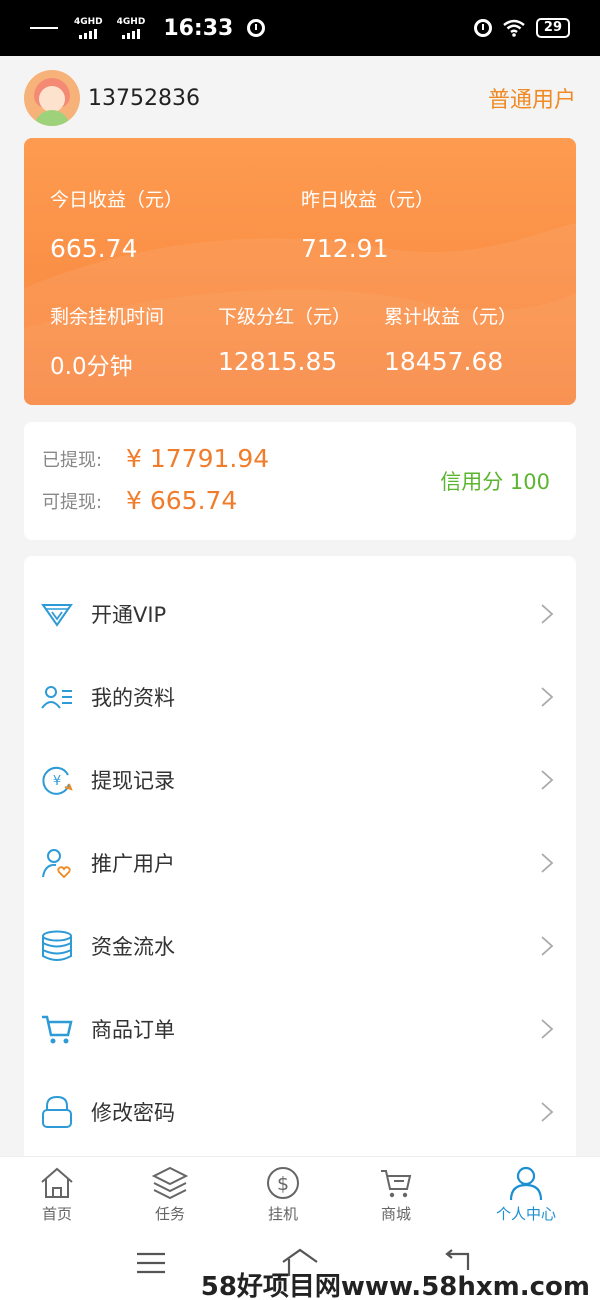  Describe the element at coordinates (151, 1263) in the screenshot. I see `menu-icon` at that location.